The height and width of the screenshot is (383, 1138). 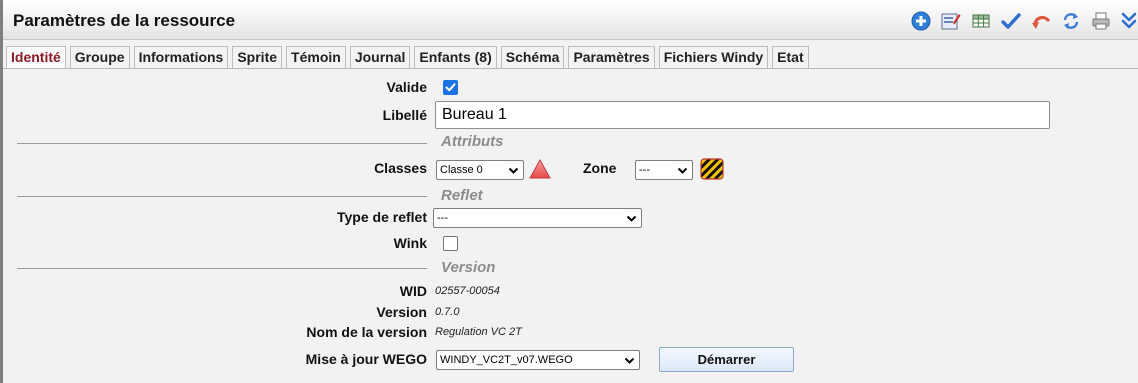 I want to click on zone-label: Zone, so click(x=600, y=168).